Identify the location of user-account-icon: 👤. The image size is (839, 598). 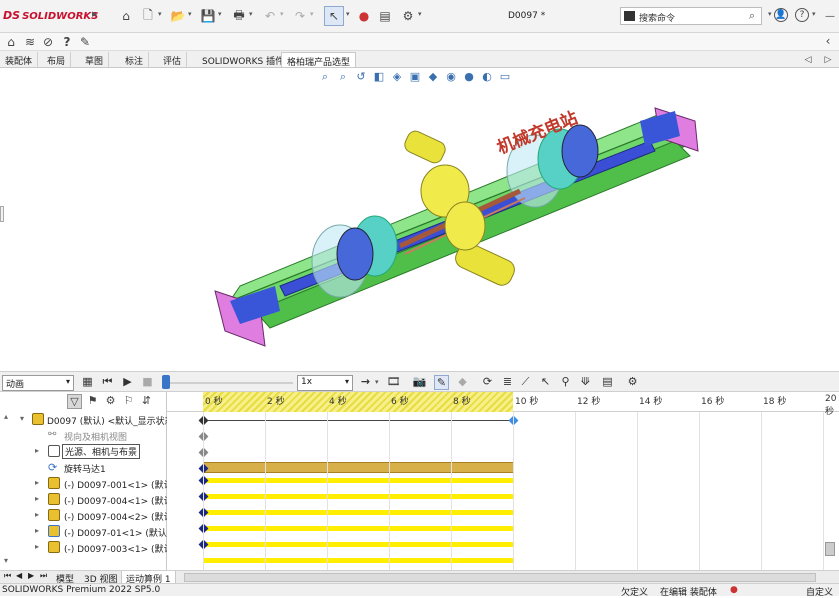
(781, 15).